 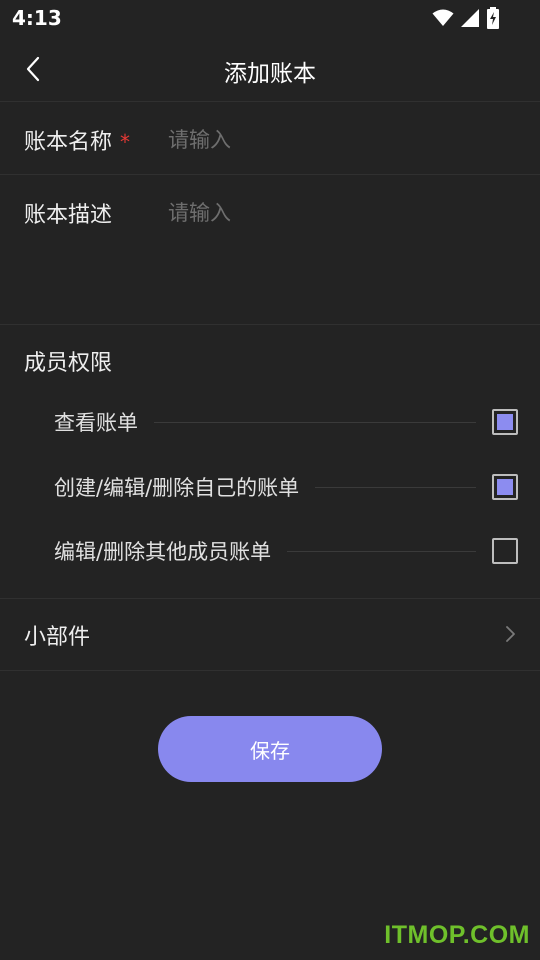 What do you see at coordinates (270, 749) in the screenshot?
I see `save-button: 保存` at bounding box center [270, 749].